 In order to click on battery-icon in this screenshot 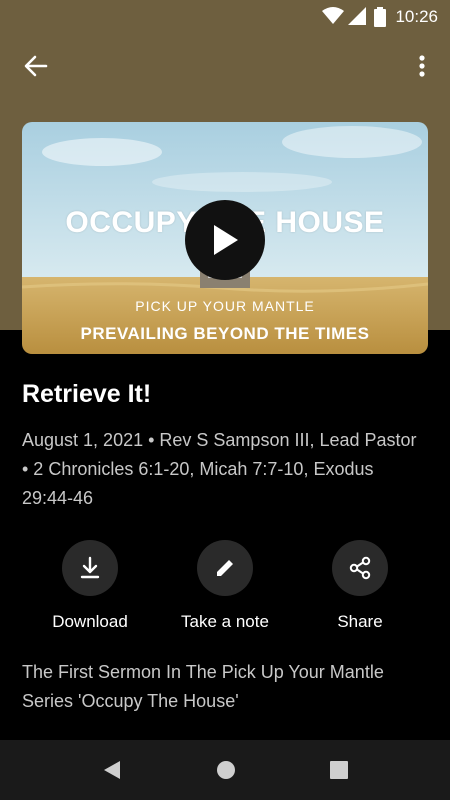, I will do `click(380, 17)`.